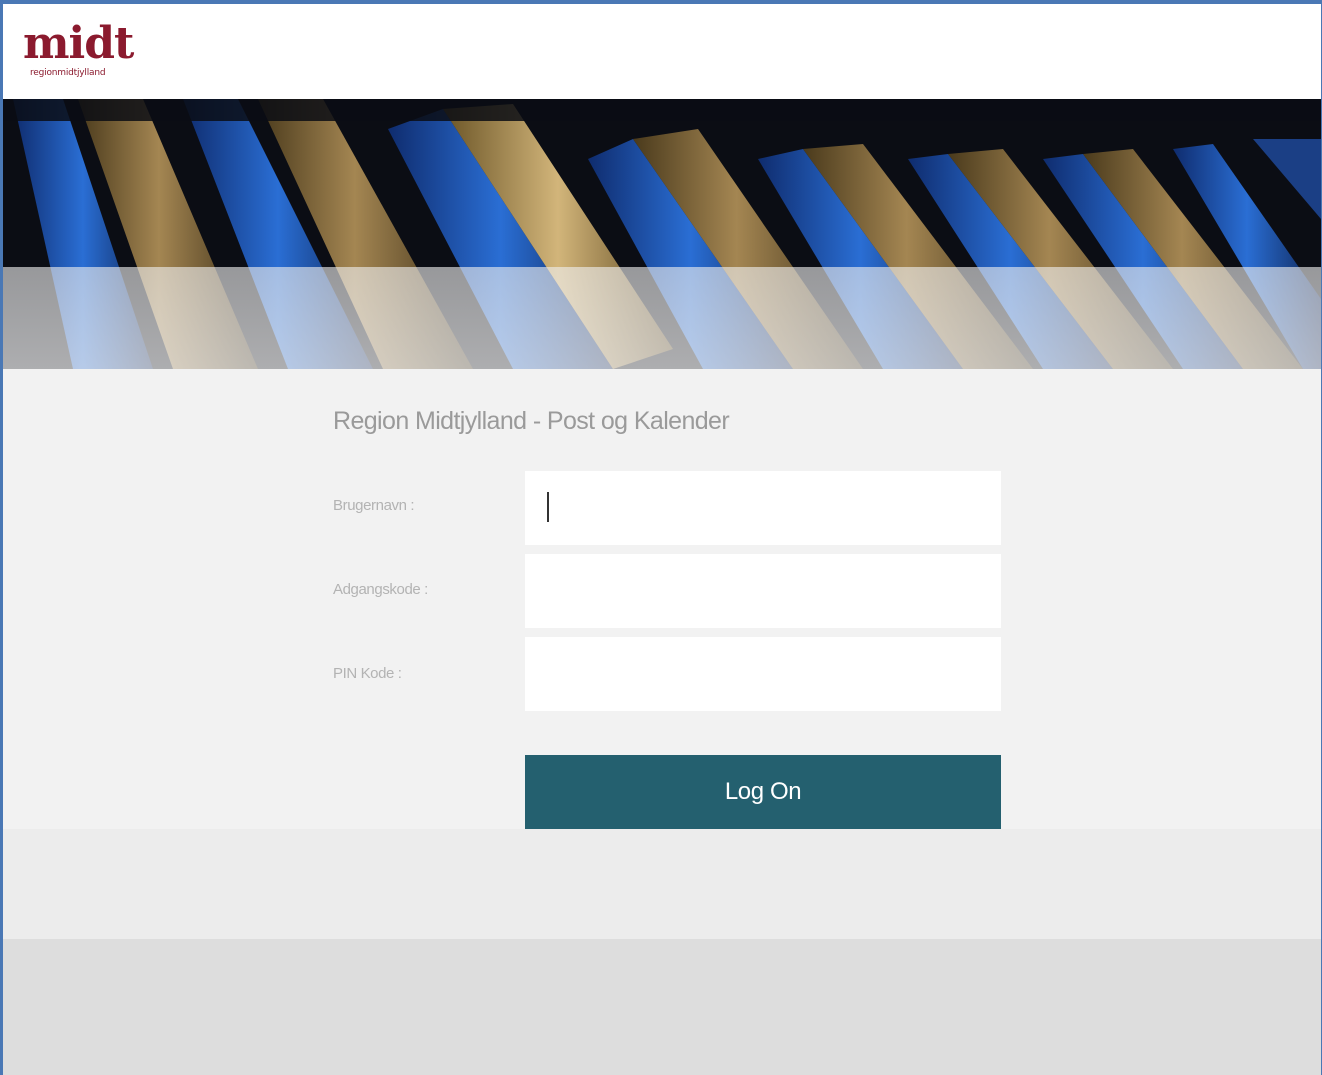 This screenshot has height=1075, width=1322. I want to click on region-midt-logo: midt regionmidtjylland, so click(83, 58).